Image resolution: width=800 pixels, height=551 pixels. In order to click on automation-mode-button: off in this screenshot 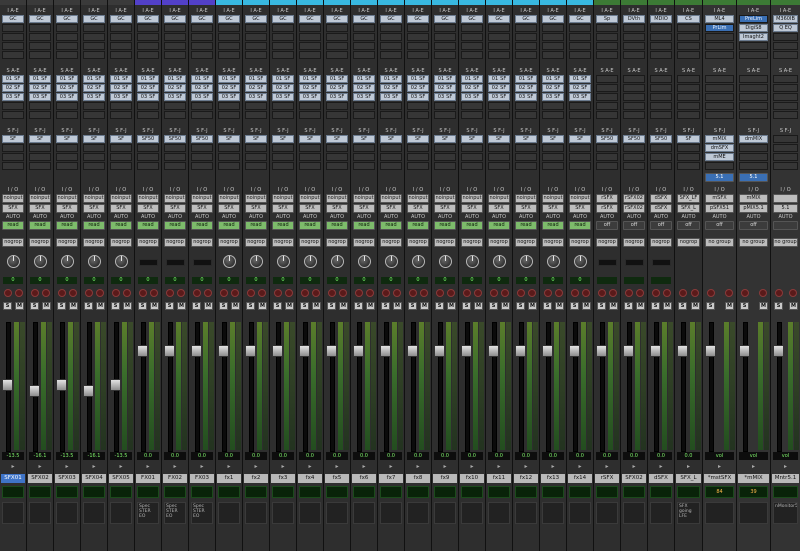, I will do `click(634, 225)`.